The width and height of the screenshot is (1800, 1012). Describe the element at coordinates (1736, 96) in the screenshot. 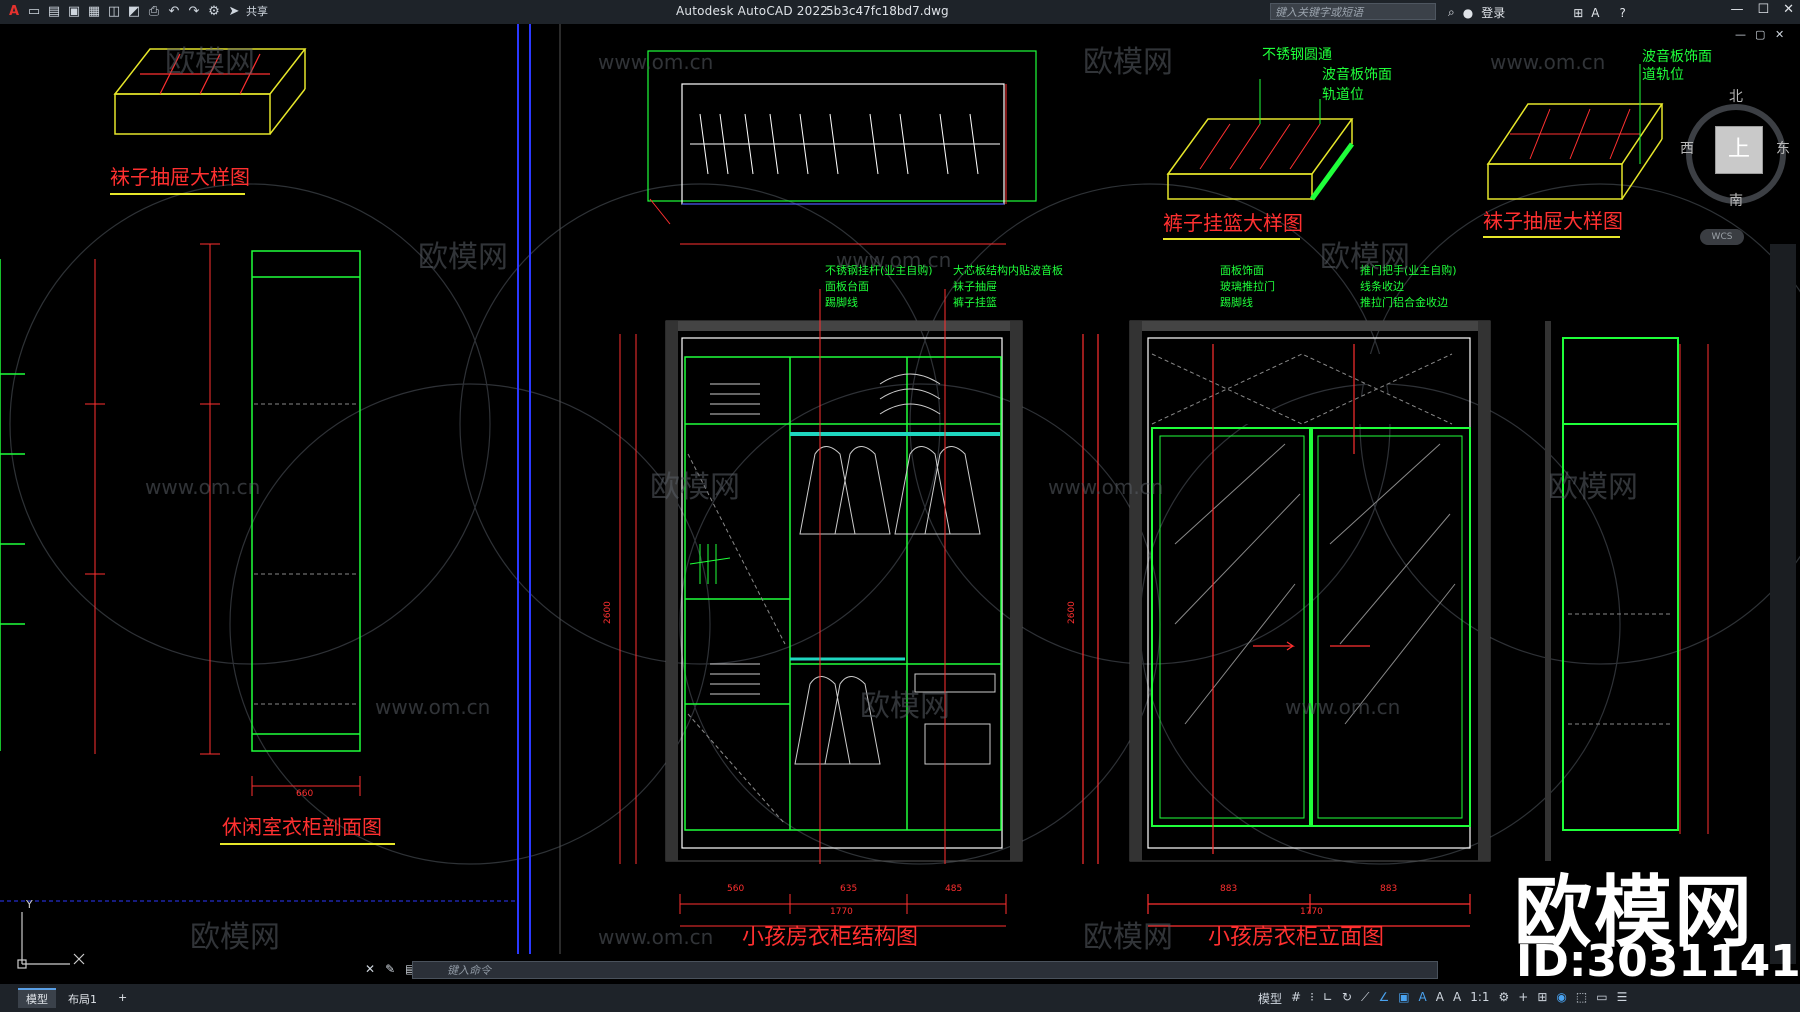

I see `compass-north: 北` at that location.